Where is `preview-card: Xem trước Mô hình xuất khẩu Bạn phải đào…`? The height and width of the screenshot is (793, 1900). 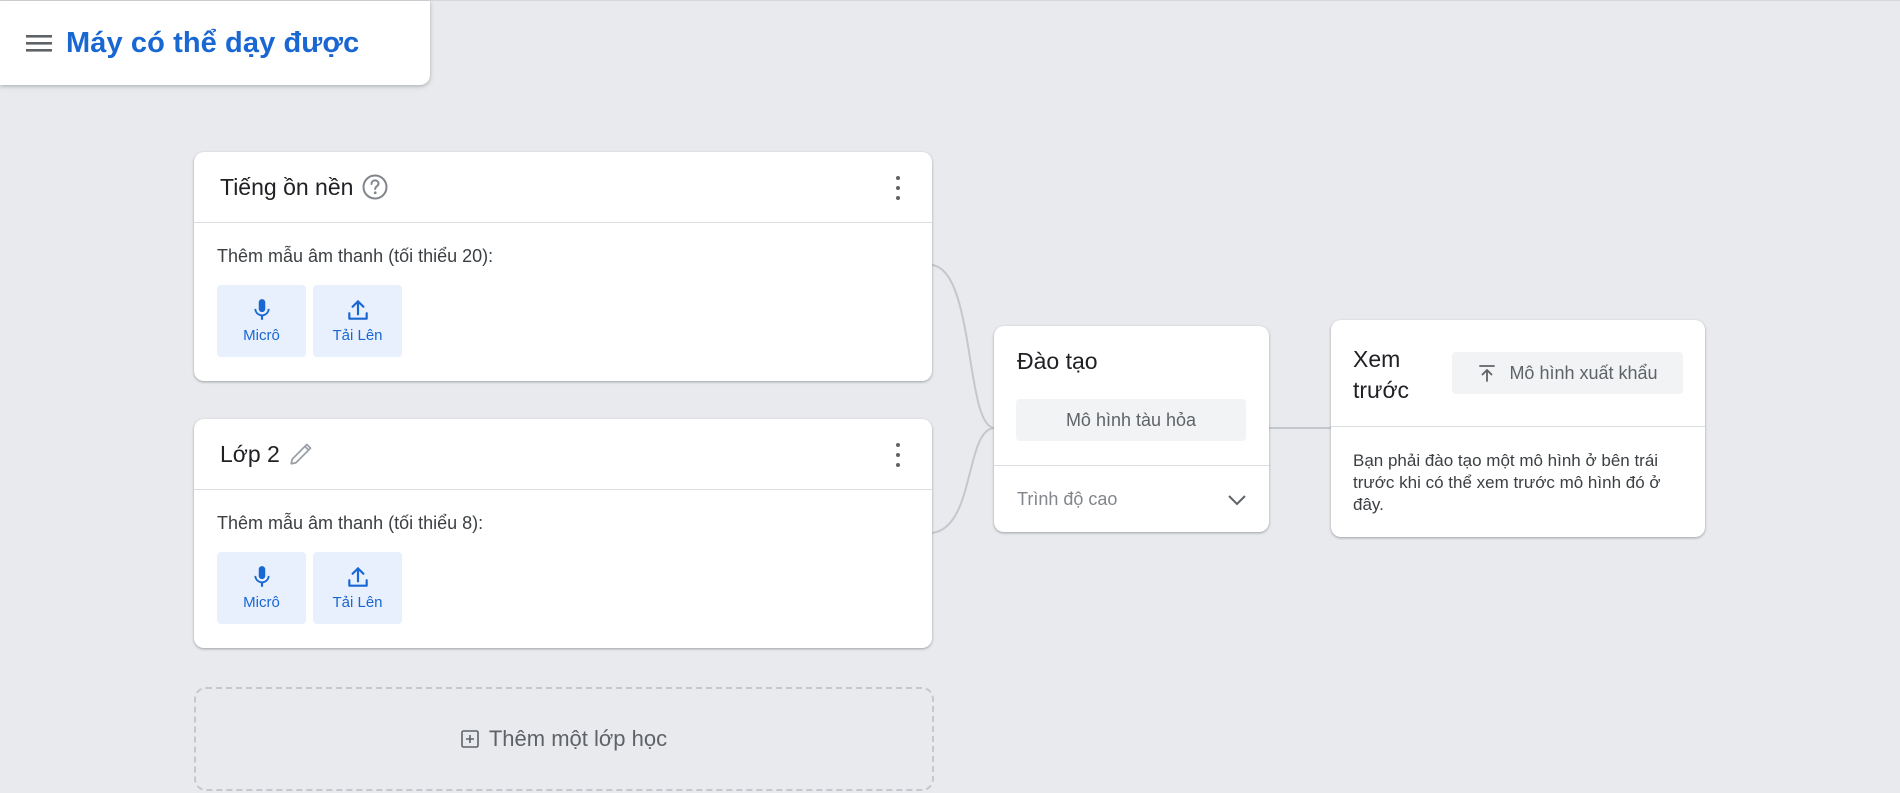 preview-card: Xem trước Mô hình xuất khẩu Bạn phải đào… is located at coordinates (1518, 428).